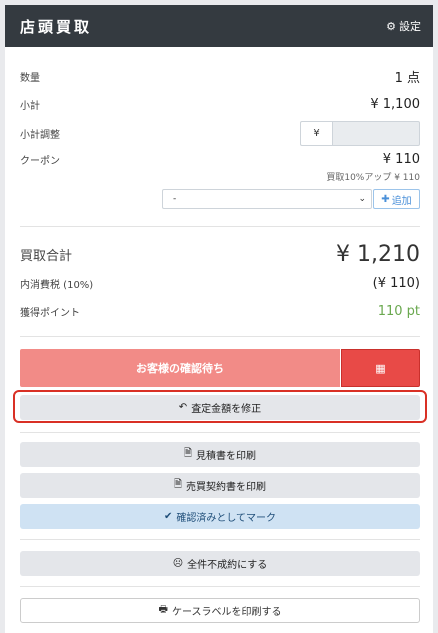  Describe the element at coordinates (401, 201) in the screenshot. I see `add-coupon-label: 追加` at that location.